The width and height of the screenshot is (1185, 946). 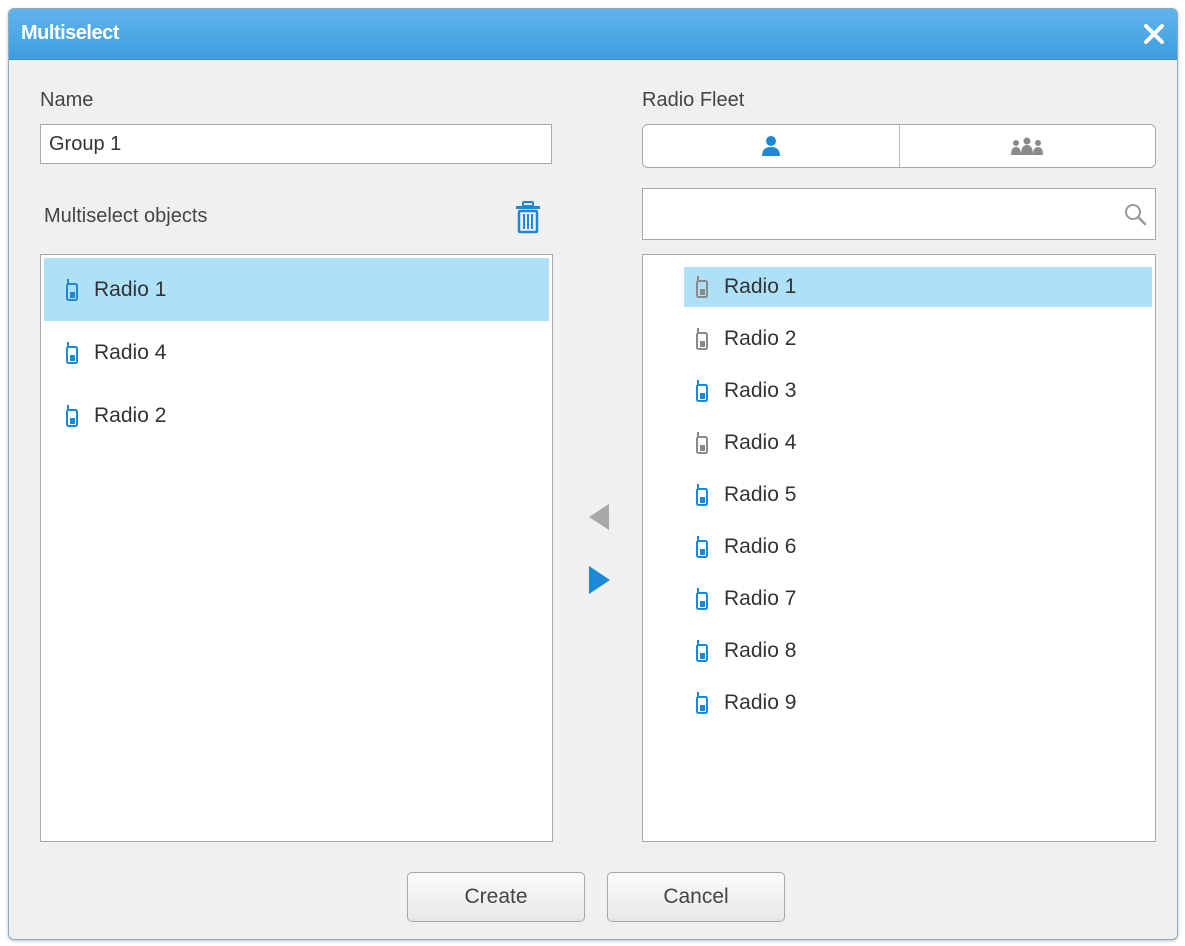 I want to click on tab-groups, so click(x=1027, y=146).